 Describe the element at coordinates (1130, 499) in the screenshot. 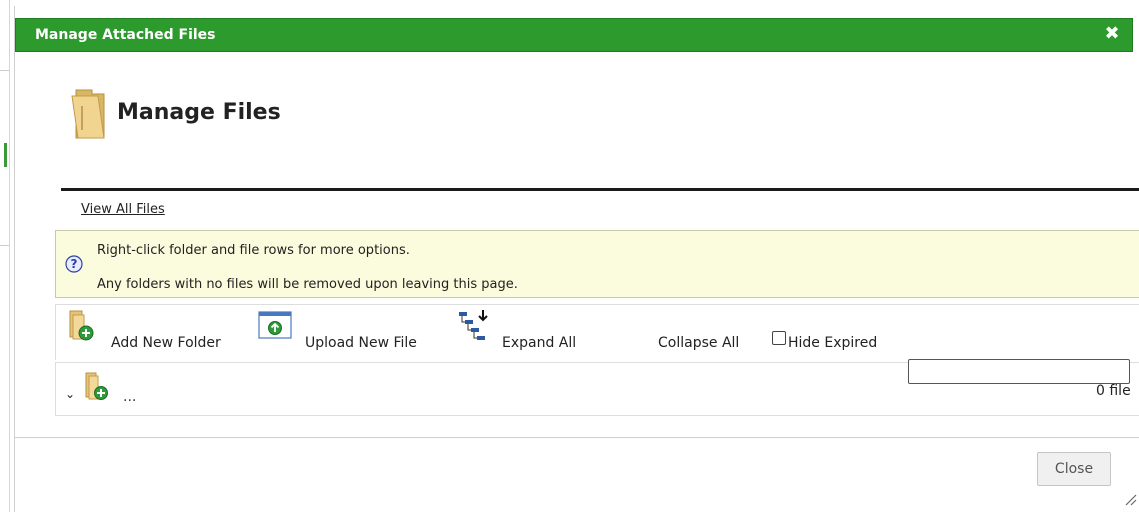

I see `resize-handle-icon` at that location.